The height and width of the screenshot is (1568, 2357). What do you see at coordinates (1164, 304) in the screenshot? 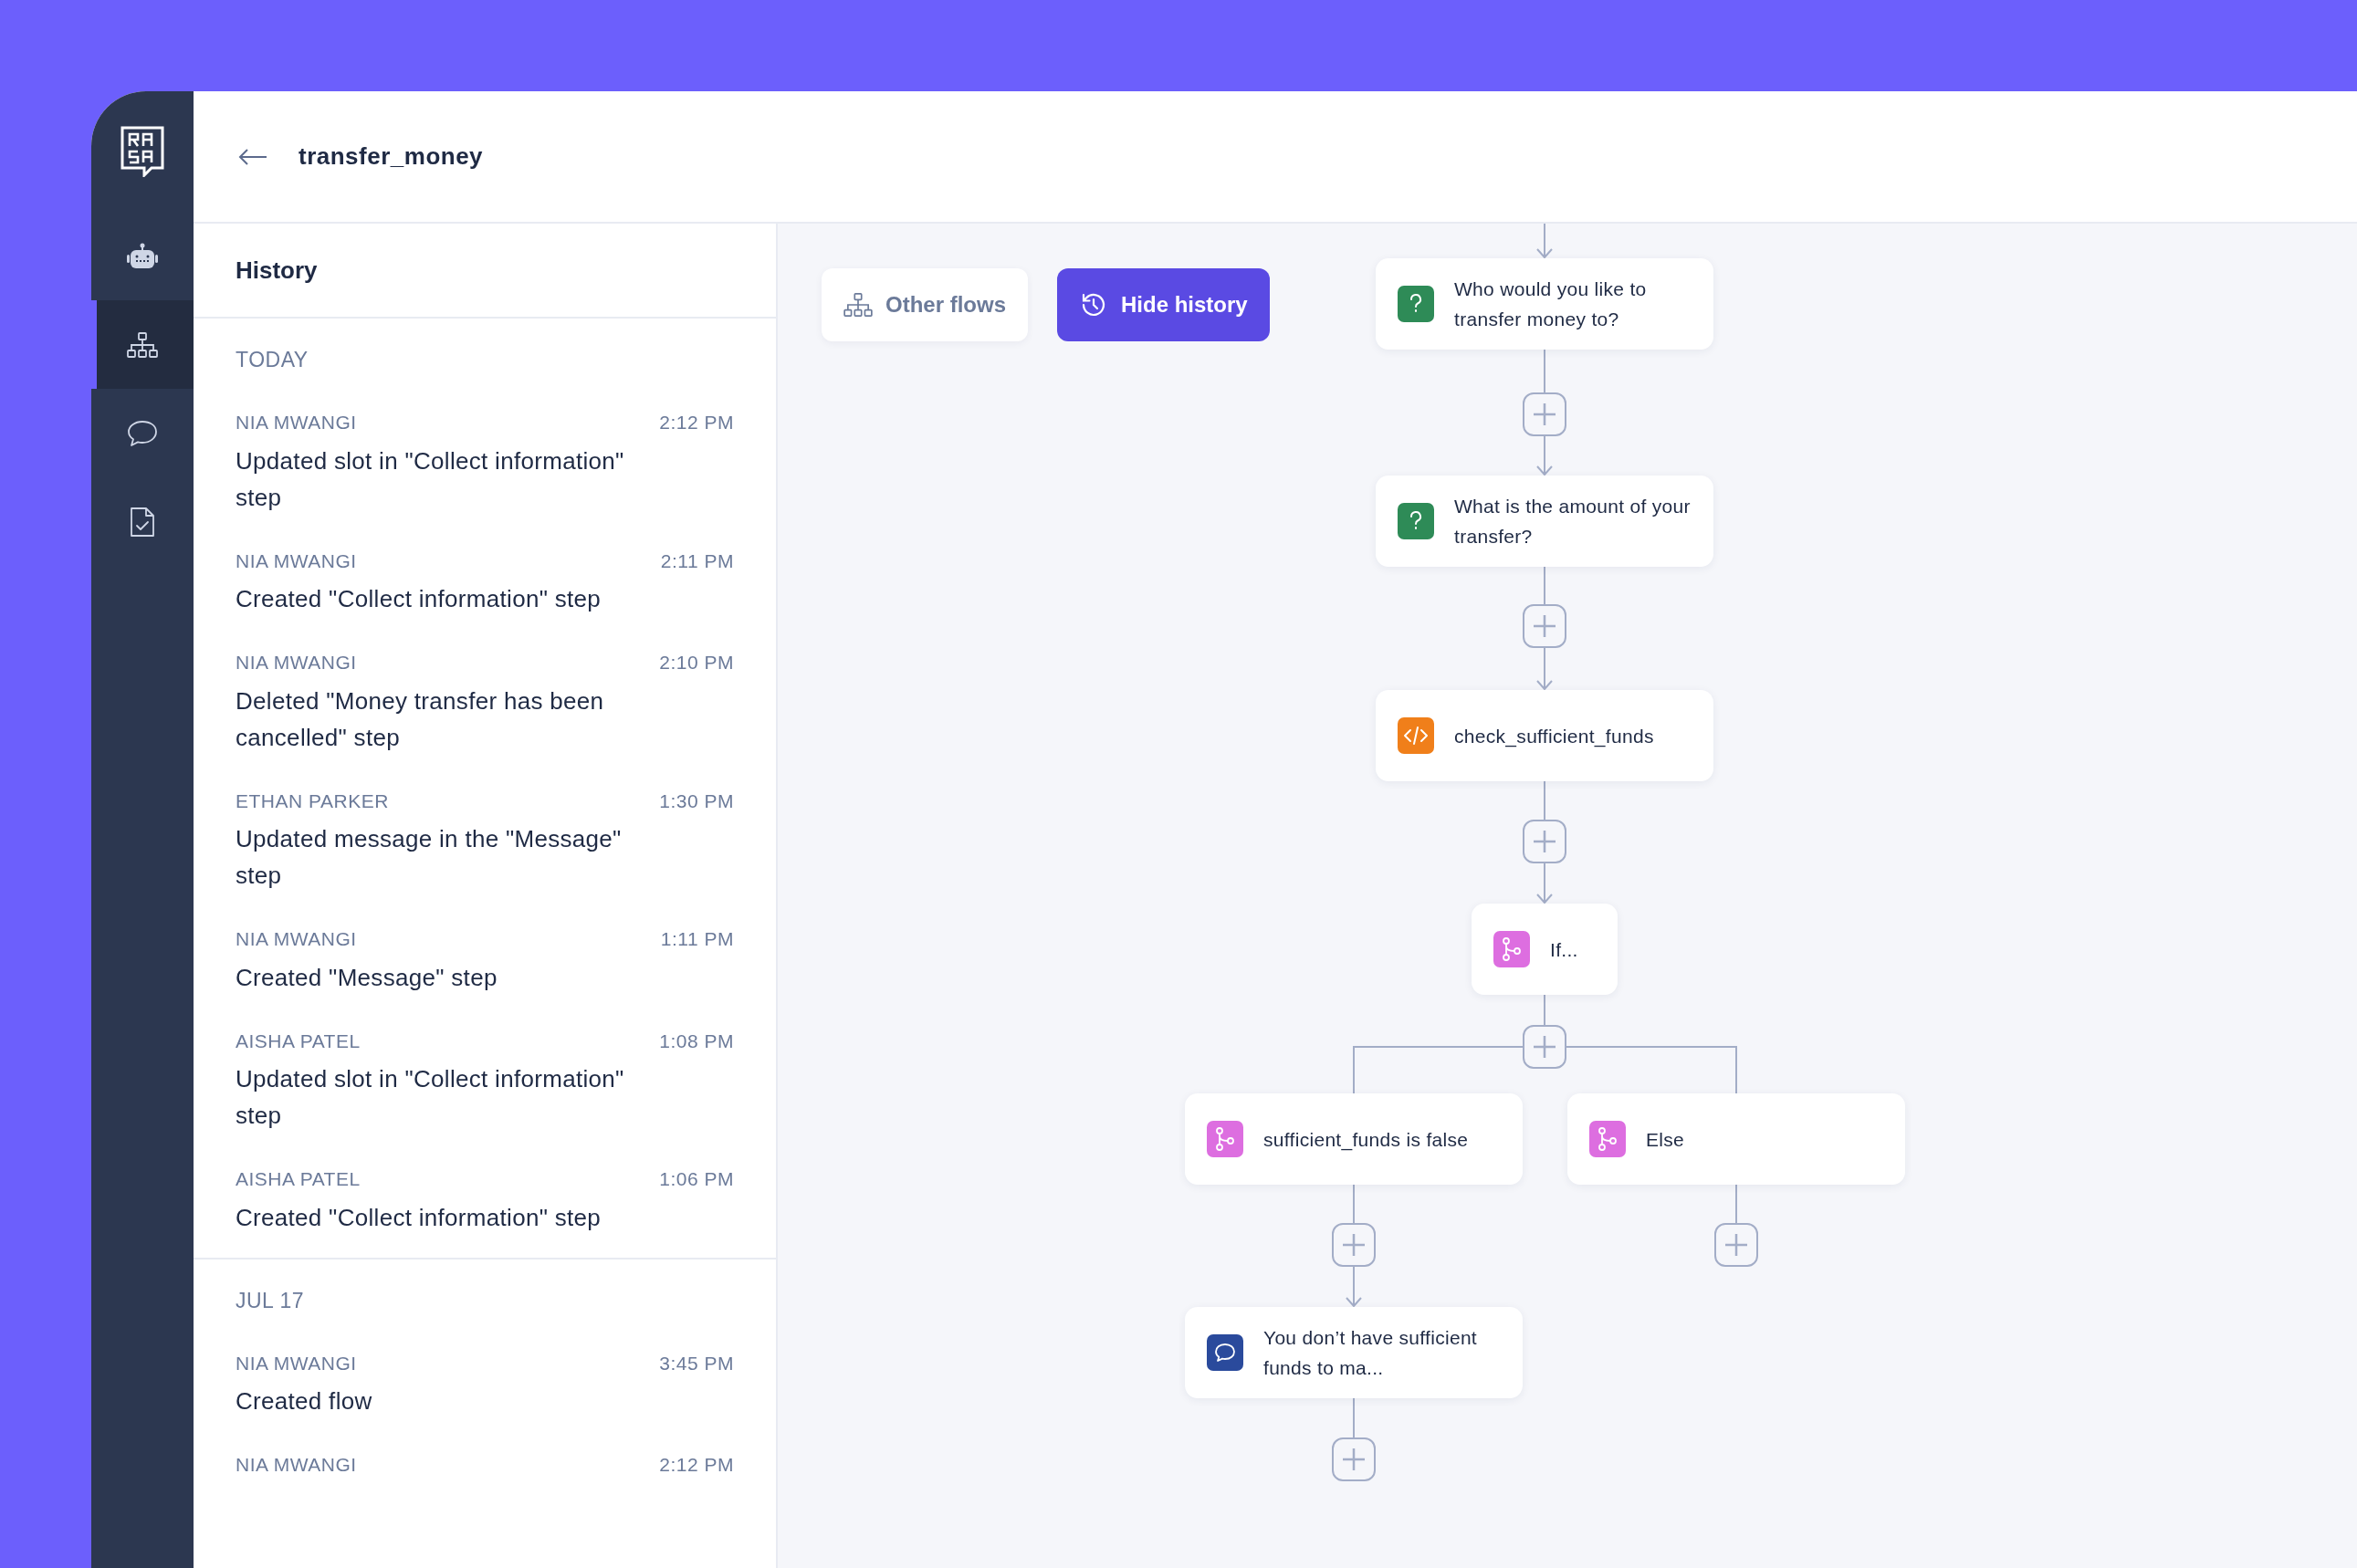
I see `hide-history-button: Hide history` at bounding box center [1164, 304].